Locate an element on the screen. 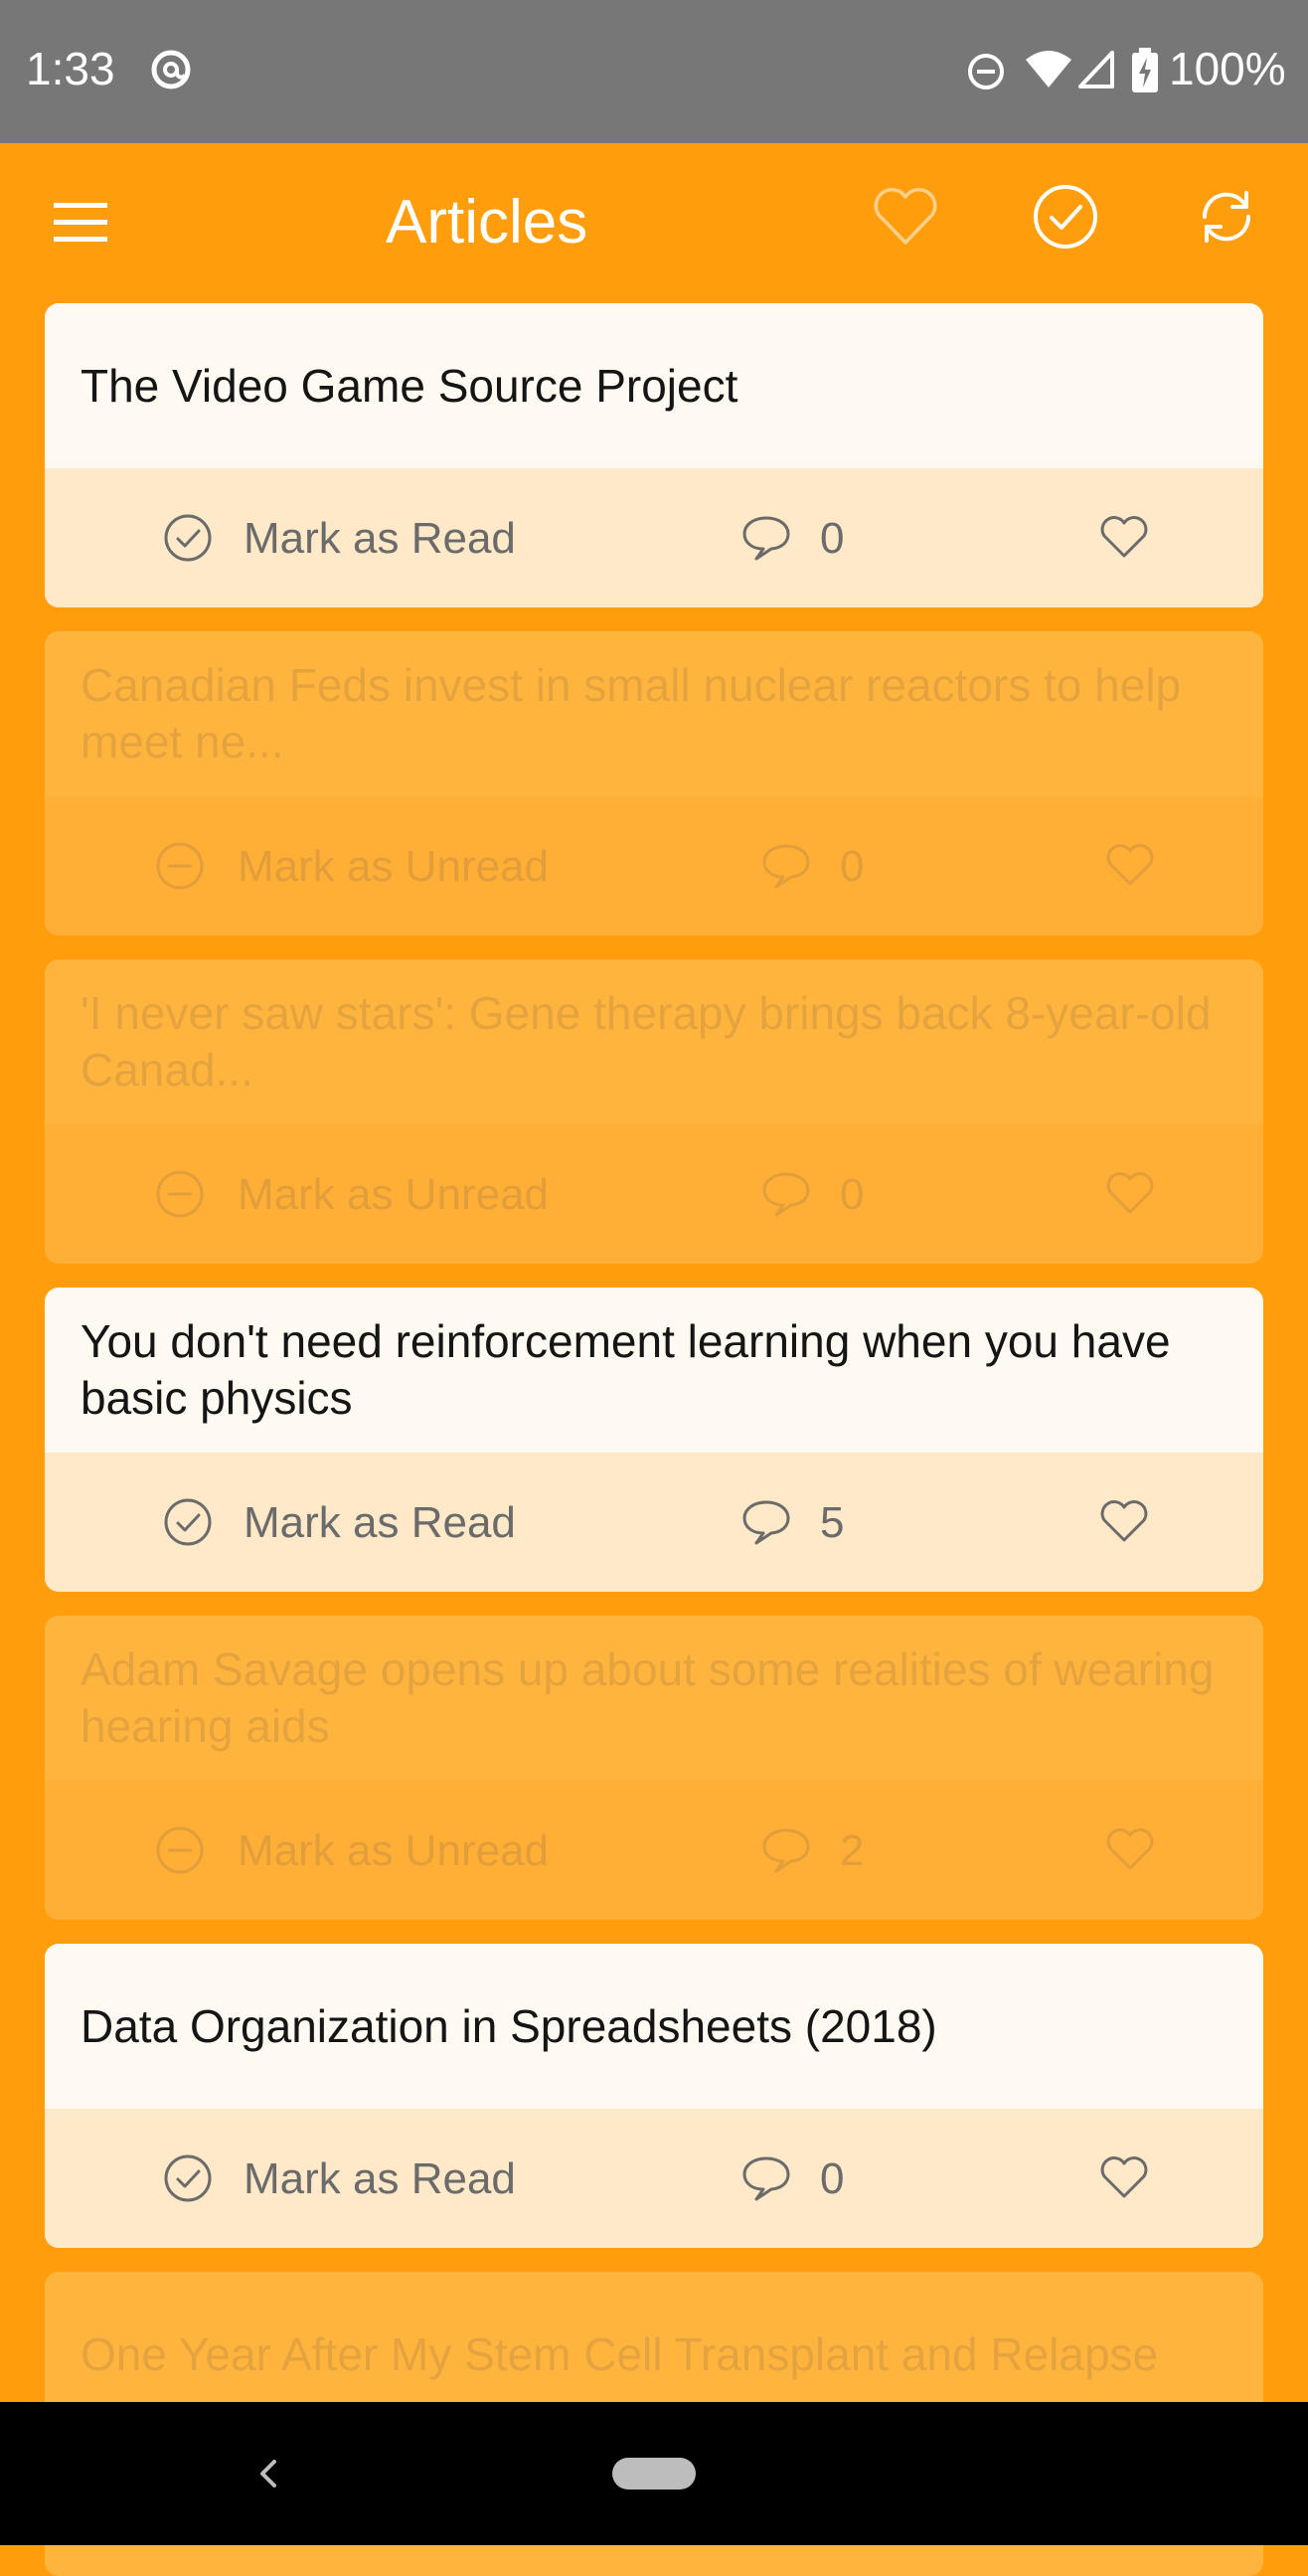 The image size is (1308, 2576). article-actions: Mark as Unread 2 is located at coordinates (654, 1850).